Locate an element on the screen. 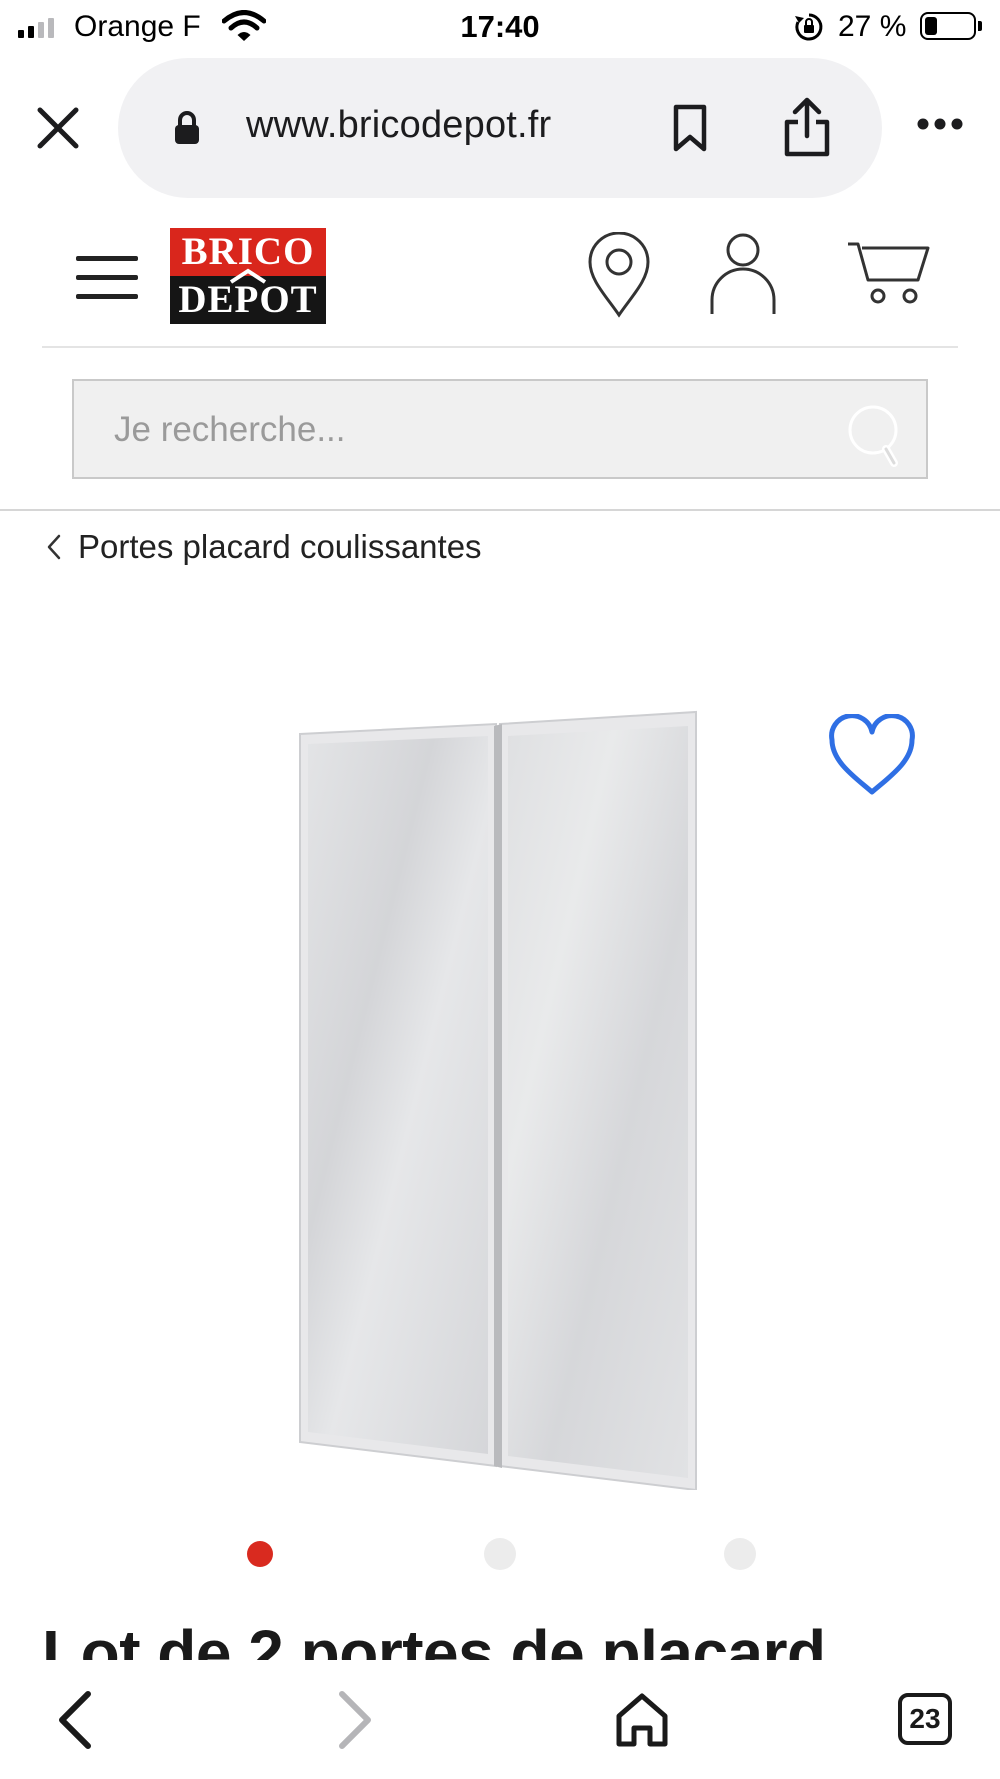  brico-depot-logo: BRICO DEPOT is located at coordinates (248, 276).